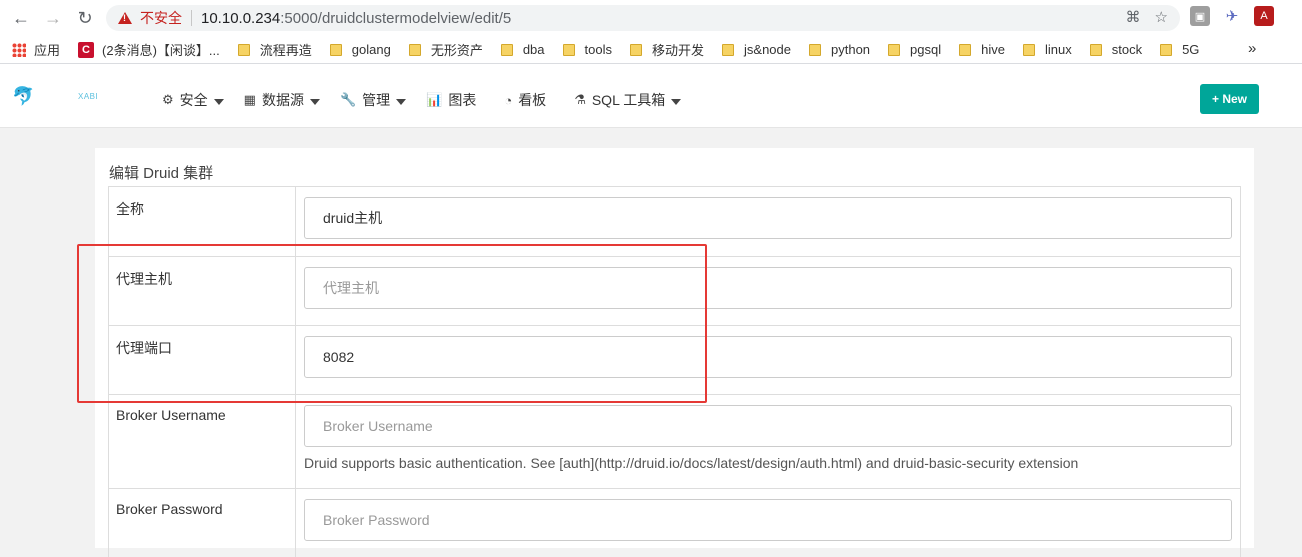 The height and width of the screenshot is (557, 1302). I want to click on bookmark-folder: stock, so click(1115, 49).